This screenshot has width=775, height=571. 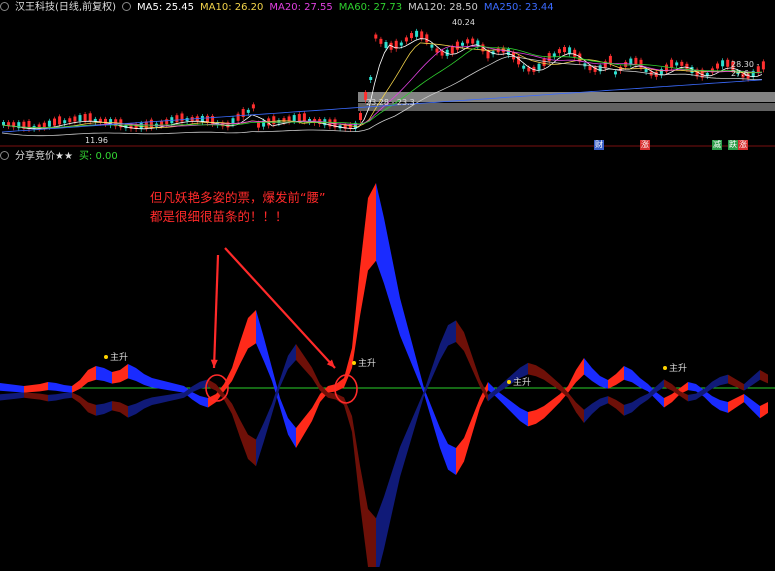 I want to click on annotation-text: 但凡妖艳多姿的票，爆发前“腰” 都是很细很苗条的！！！, so click(x=237, y=207).